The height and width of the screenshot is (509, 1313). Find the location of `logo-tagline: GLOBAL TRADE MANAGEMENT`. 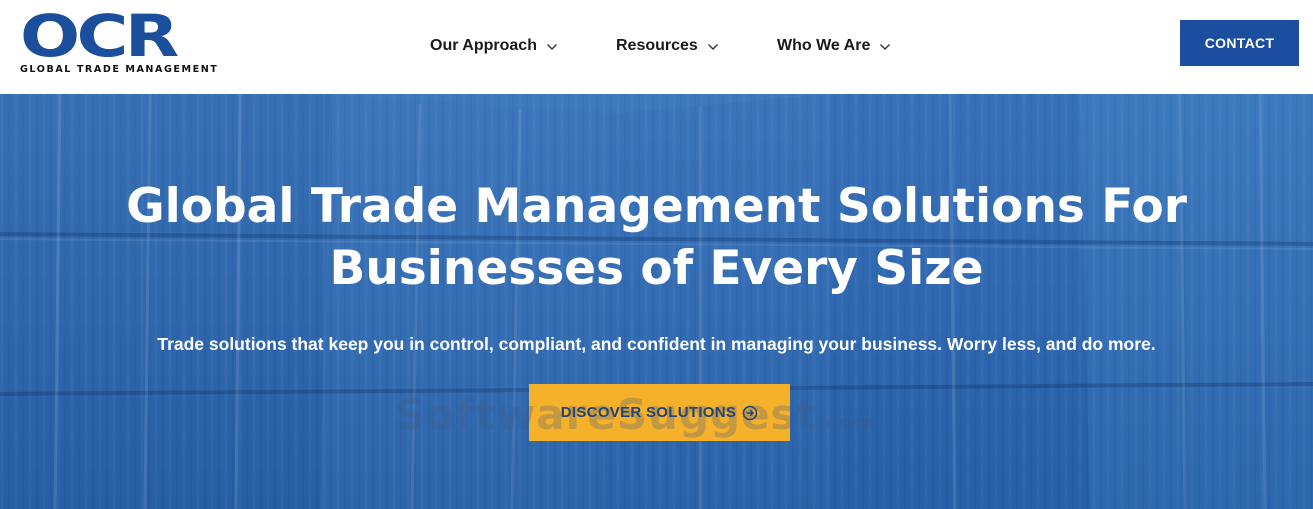

logo-tagline: GLOBAL TRADE MANAGEMENT is located at coordinates (119, 69).